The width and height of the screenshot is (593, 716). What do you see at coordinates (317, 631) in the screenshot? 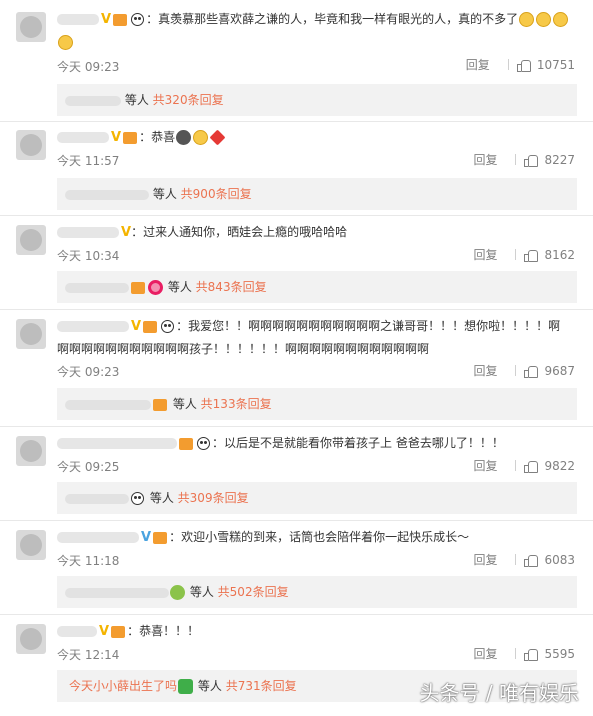
I see `comment-text: V ：恭喜！！！` at bounding box center [317, 631].